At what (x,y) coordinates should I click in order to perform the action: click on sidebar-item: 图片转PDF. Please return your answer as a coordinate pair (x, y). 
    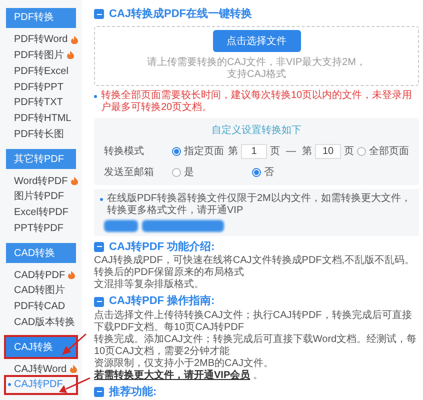
    Looking at the image, I should click on (41, 197).